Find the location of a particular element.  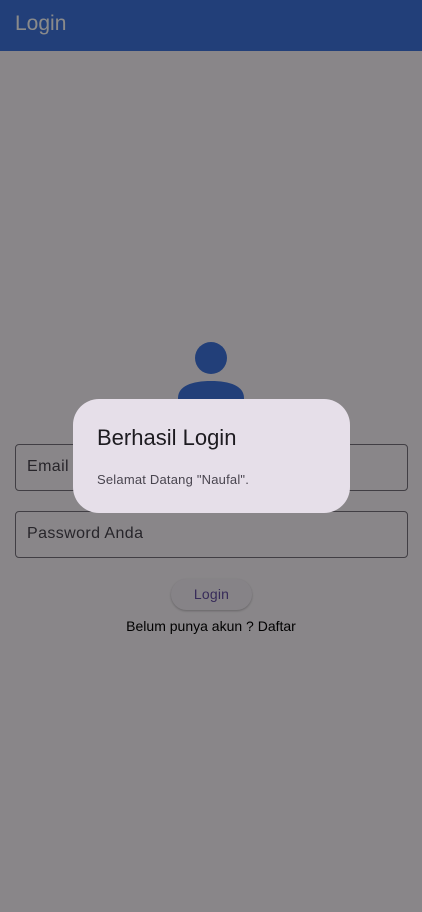

dialog-message: Selamat Datang "Naufal". is located at coordinates (173, 479).